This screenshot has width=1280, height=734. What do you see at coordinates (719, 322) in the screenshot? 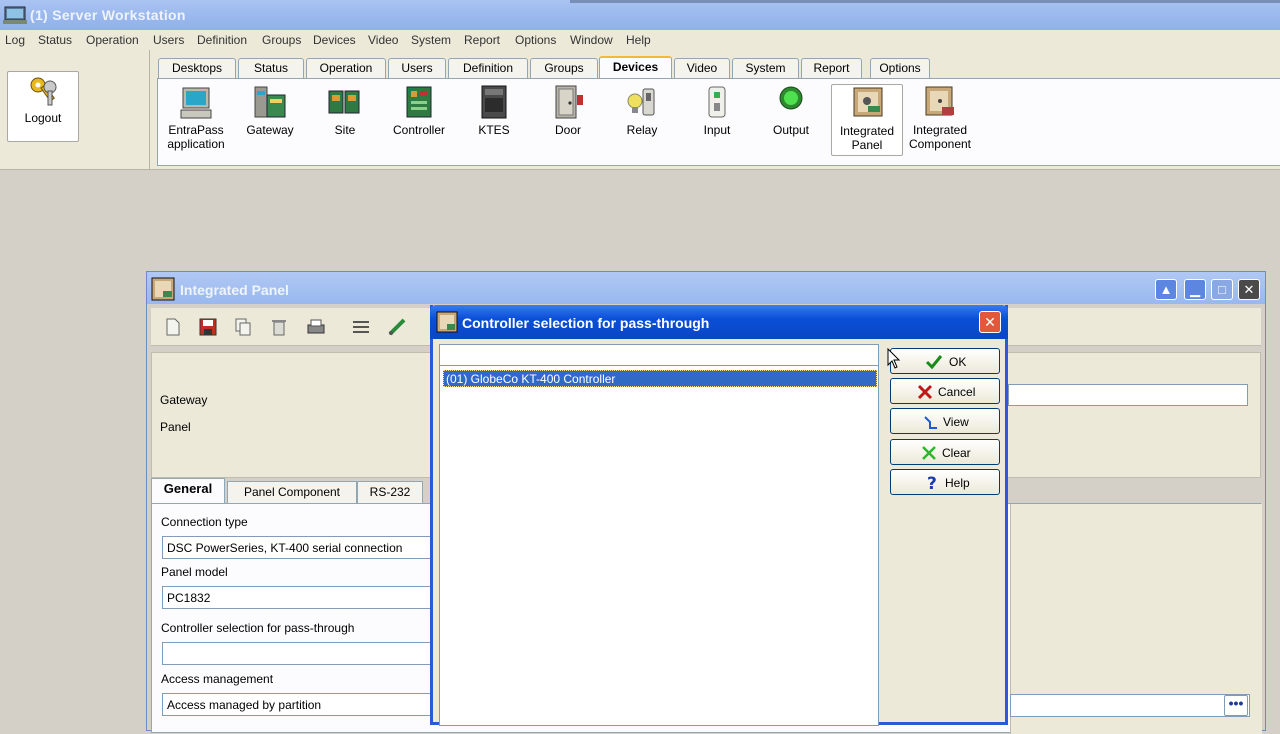
I see `dialog-titlebar: Controller selection for pass-through ✕` at bounding box center [719, 322].